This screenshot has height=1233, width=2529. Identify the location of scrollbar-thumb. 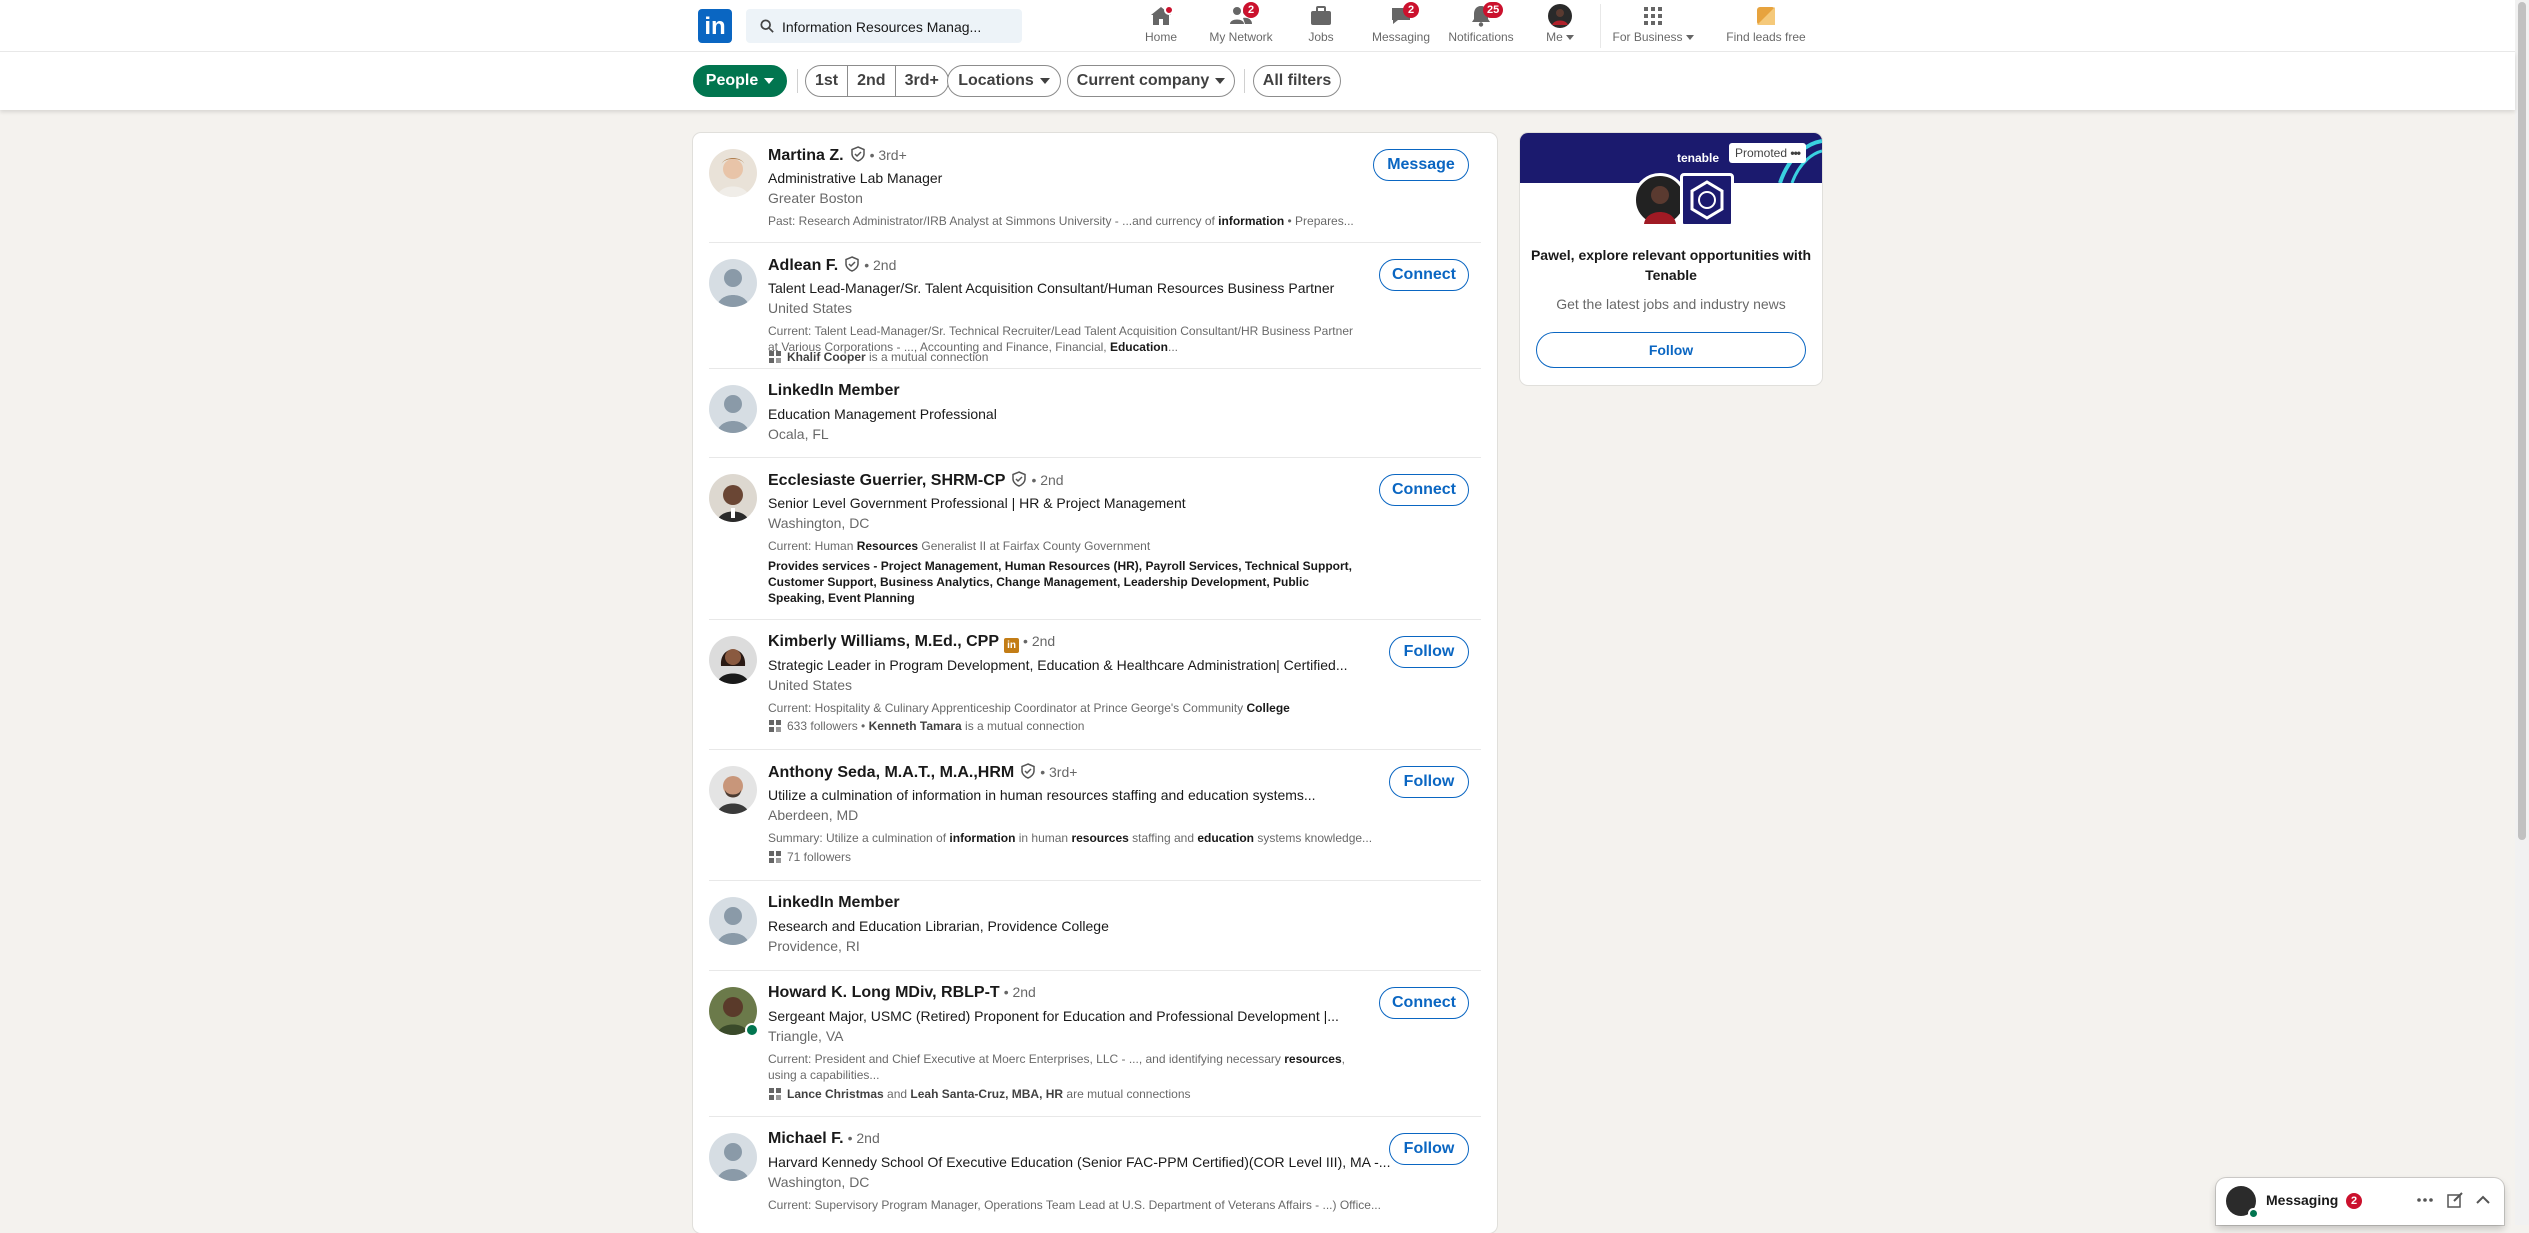
(2522, 421).